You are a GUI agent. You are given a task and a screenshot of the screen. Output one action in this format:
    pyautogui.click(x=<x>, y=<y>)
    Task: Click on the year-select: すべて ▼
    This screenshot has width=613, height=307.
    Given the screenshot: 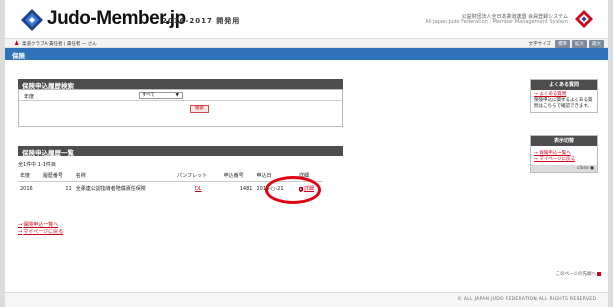 What is the action you would take?
    pyautogui.click(x=161, y=95)
    